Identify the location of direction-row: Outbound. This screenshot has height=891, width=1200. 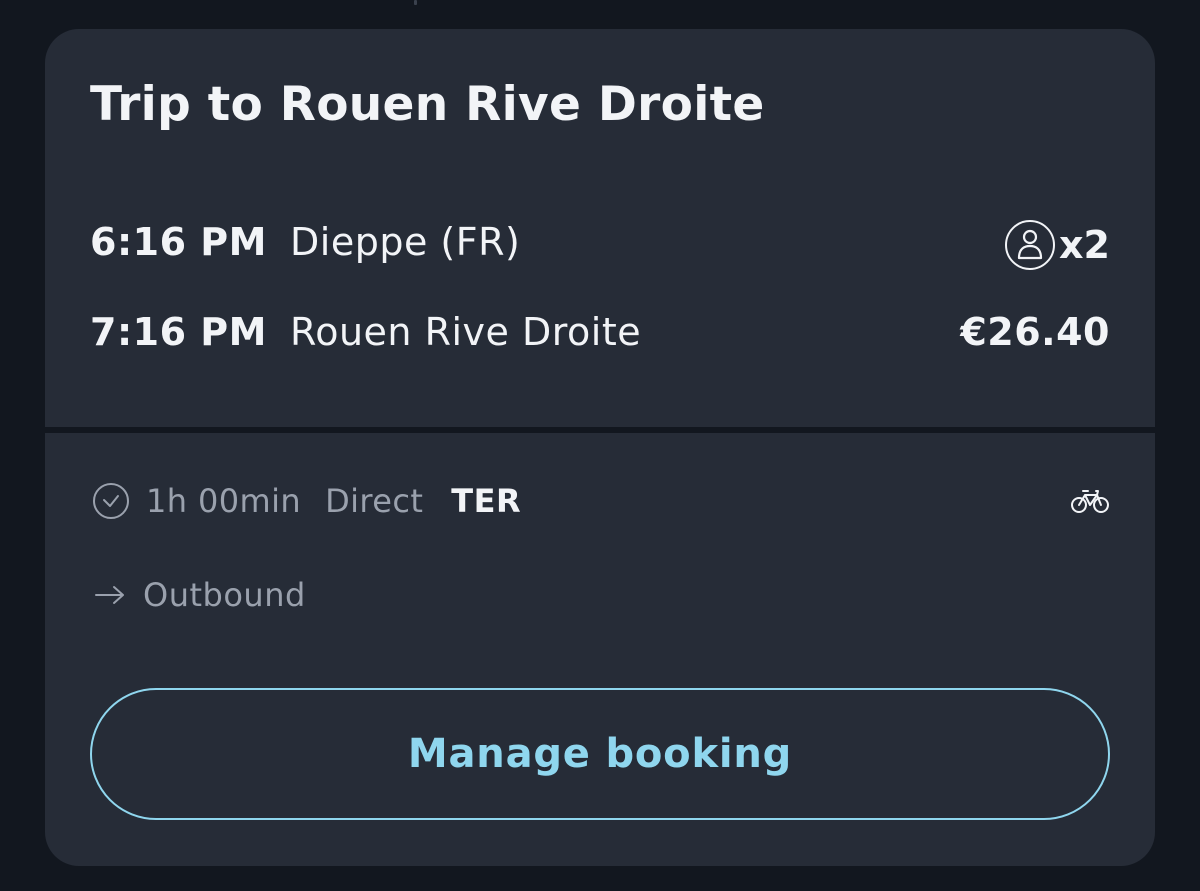
(199, 595).